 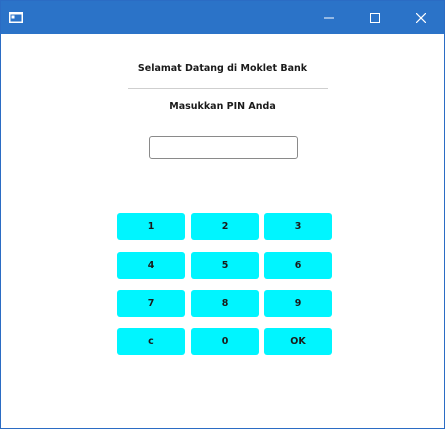 I want to click on key-0-button: 0, so click(x=225, y=341).